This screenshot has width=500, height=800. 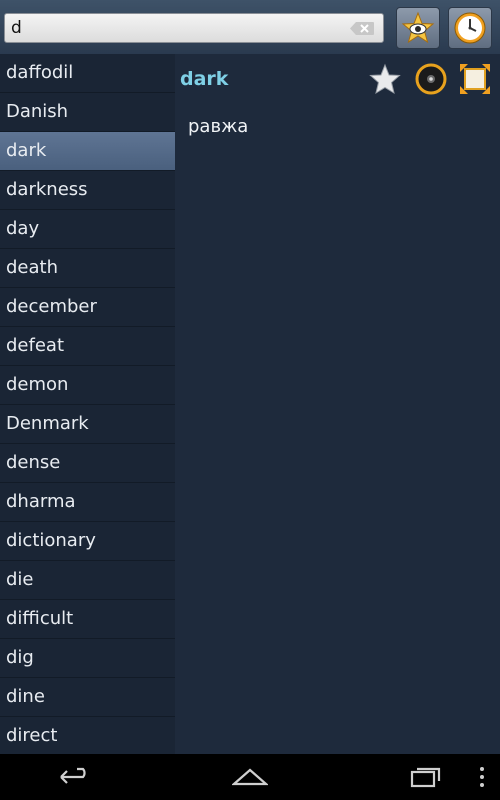 I want to click on search-input, so click(x=176, y=28).